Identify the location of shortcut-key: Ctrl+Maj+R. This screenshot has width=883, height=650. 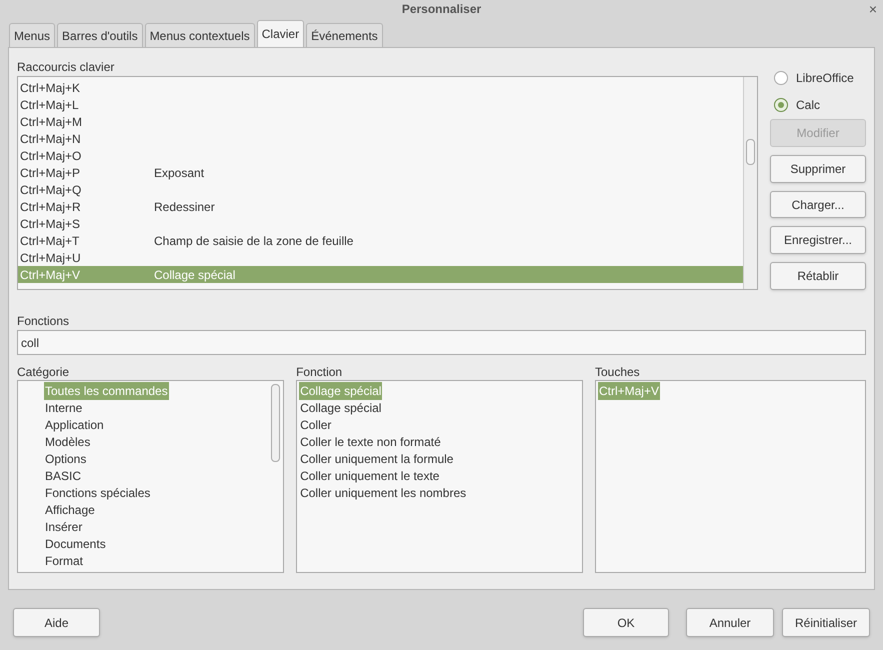
(87, 207).